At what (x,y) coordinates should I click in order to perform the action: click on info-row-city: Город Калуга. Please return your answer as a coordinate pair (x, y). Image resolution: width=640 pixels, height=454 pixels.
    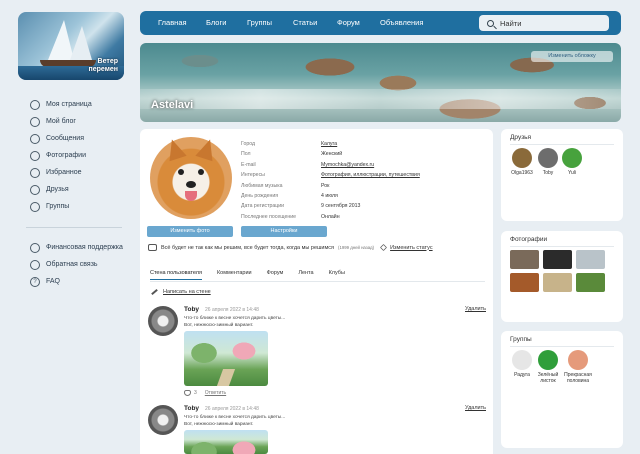
    Looking at the image, I should click on (356, 144).